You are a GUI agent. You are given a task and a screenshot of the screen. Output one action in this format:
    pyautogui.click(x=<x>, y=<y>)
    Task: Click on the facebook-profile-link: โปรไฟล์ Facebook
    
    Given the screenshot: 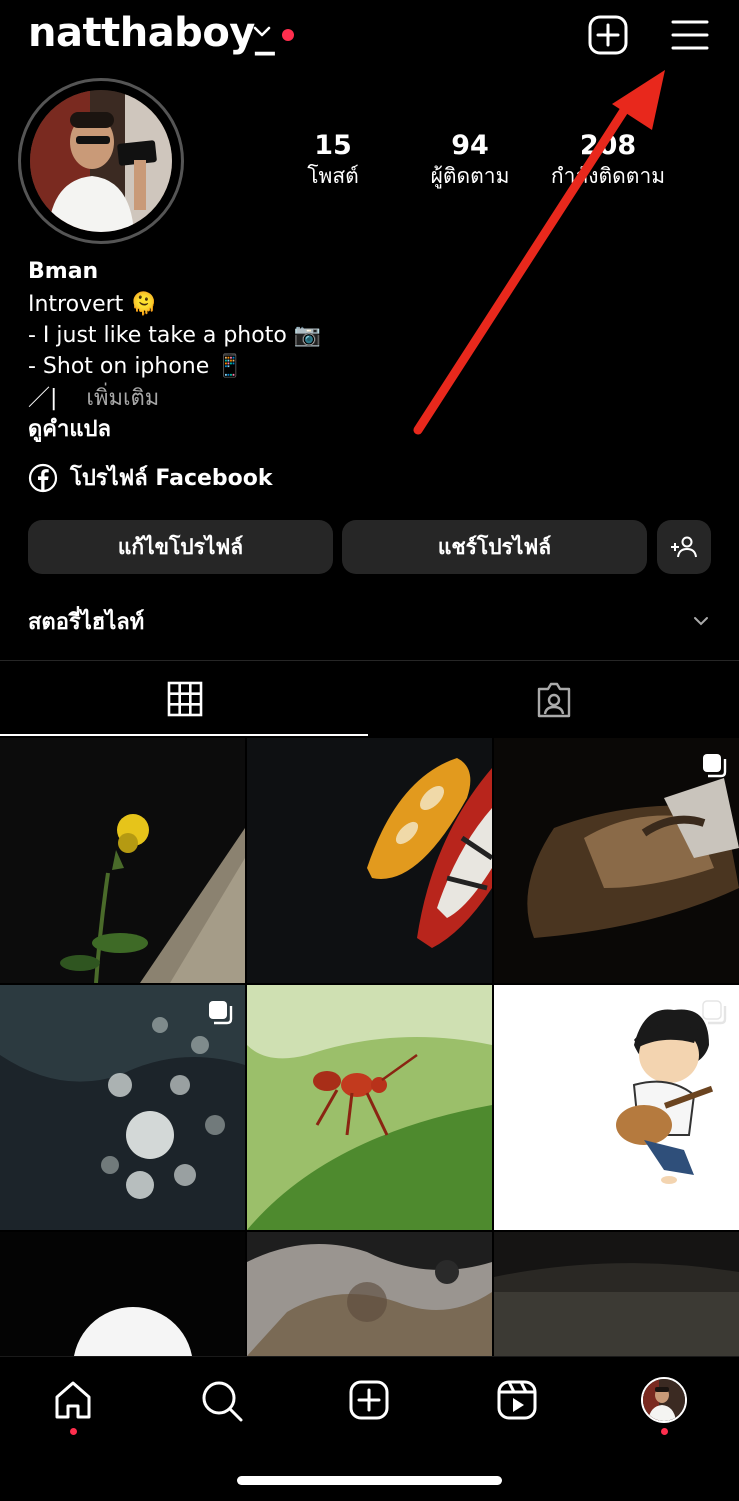 What is the action you would take?
    pyautogui.click(x=150, y=477)
    